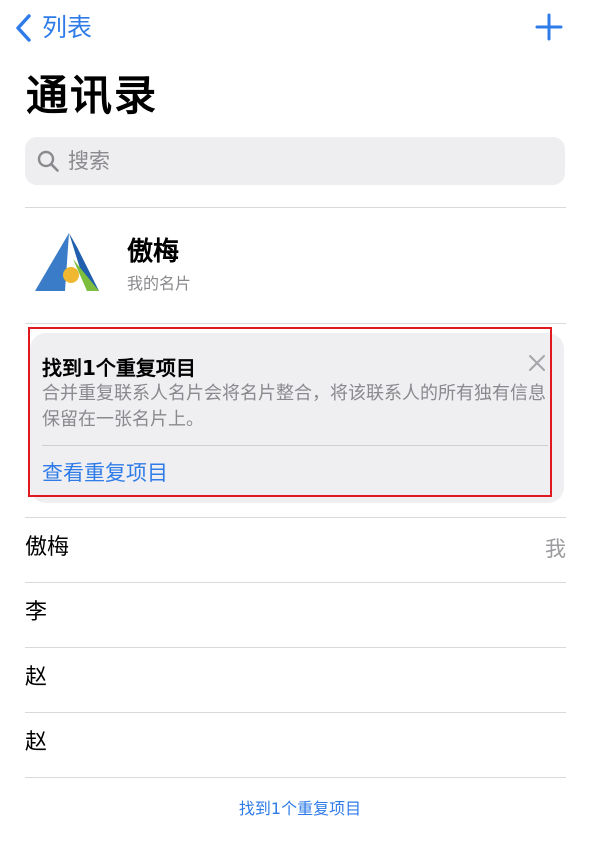  I want to click on my-card-name: 傲梅, so click(153, 252).